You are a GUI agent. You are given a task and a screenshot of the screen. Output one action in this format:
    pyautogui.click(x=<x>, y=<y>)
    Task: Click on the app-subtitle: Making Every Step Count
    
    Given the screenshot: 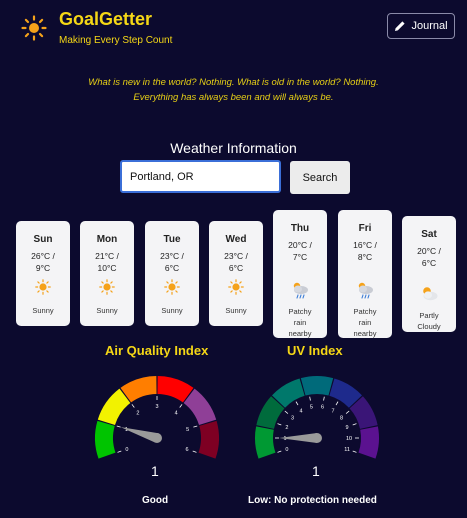 What is the action you would take?
    pyautogui.click(x=116, y=40)
    